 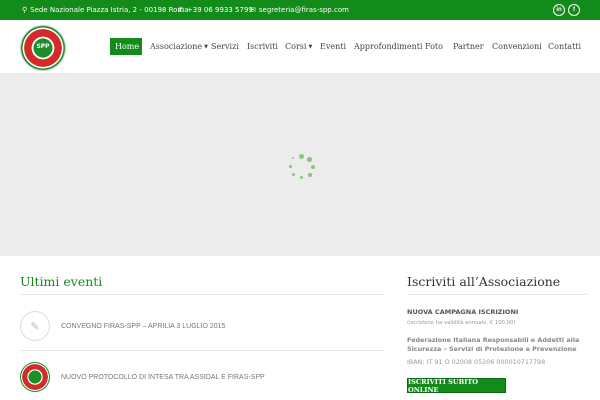 I want to click on email-info: ✉ segreteria@firas-spp.com, so click(x=299, y=10).